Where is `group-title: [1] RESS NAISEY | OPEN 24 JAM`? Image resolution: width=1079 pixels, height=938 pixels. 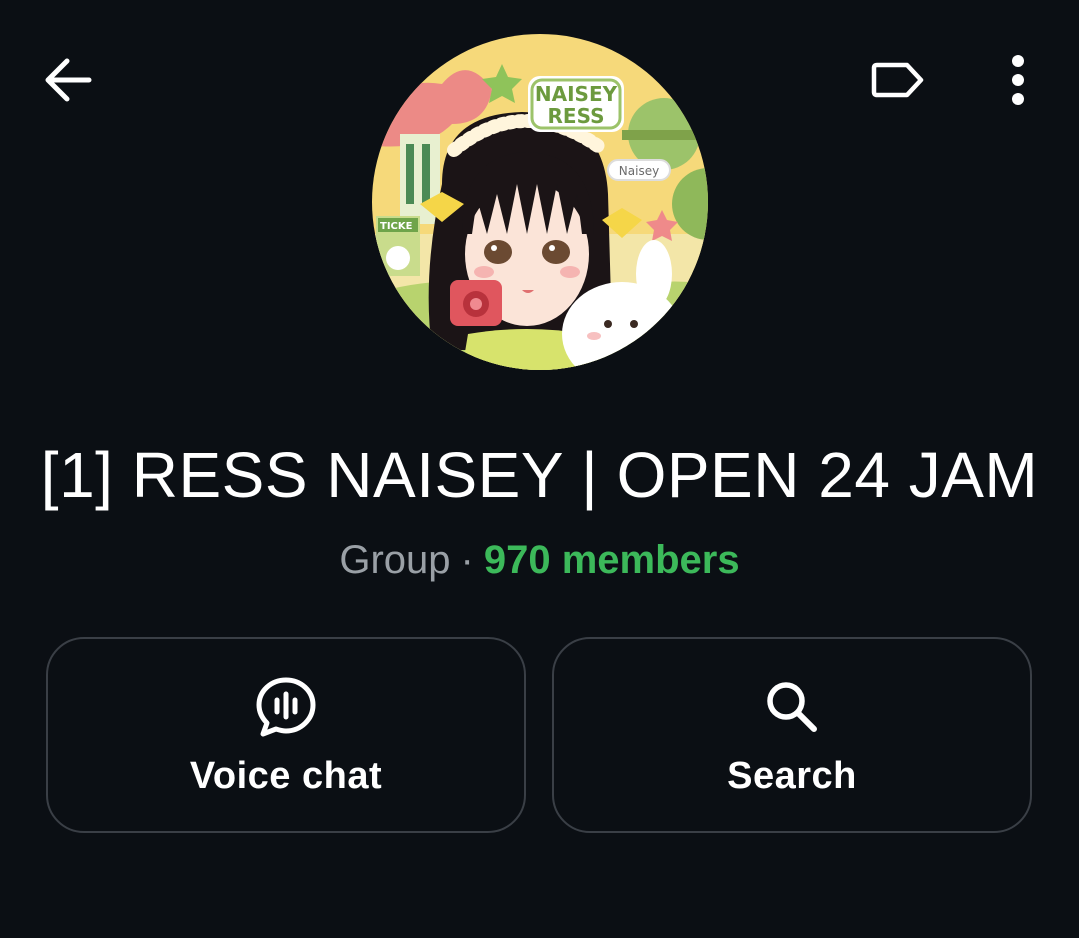 group-title: [1] RESS NAISEY | OPEN 24 JAM is located at coordinates (539, 475).